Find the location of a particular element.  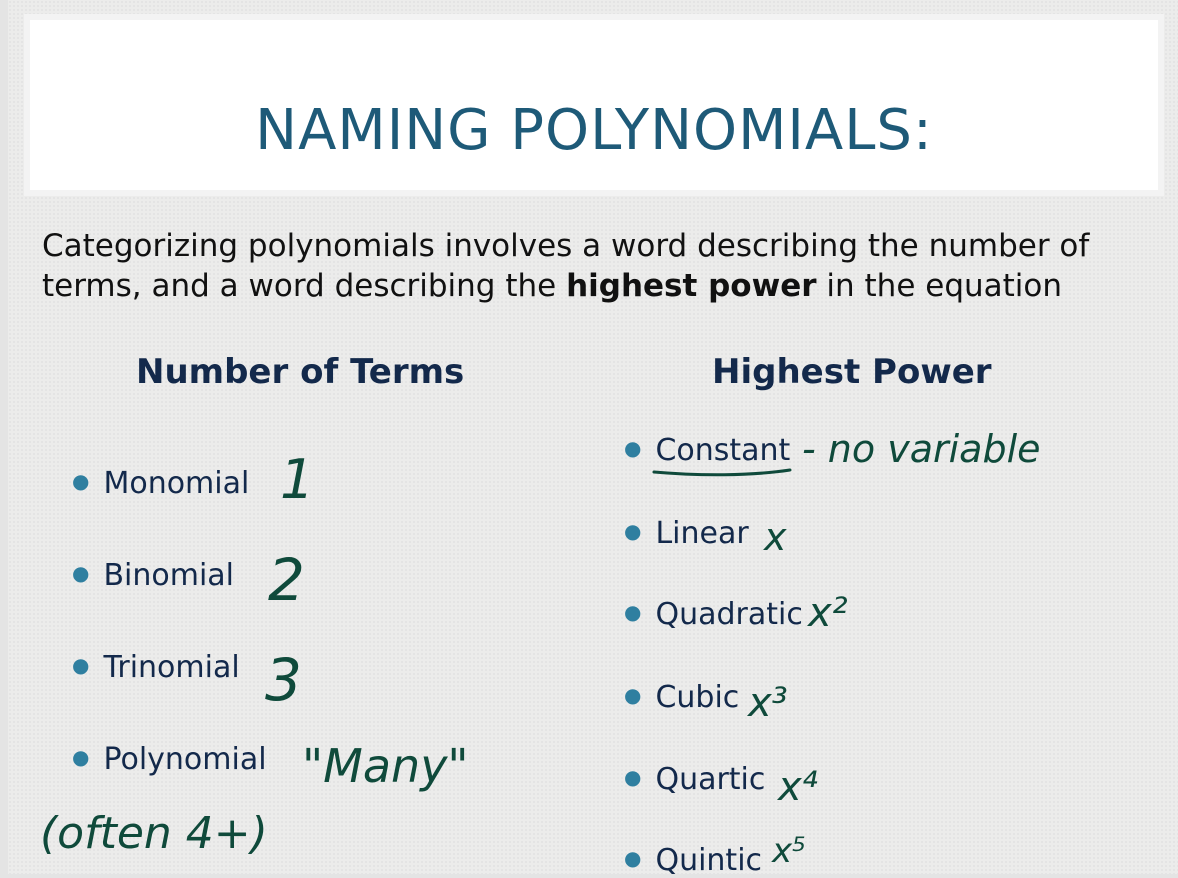

list-item-quadratic: ● Quadratic is located at coordinates (713, 614).